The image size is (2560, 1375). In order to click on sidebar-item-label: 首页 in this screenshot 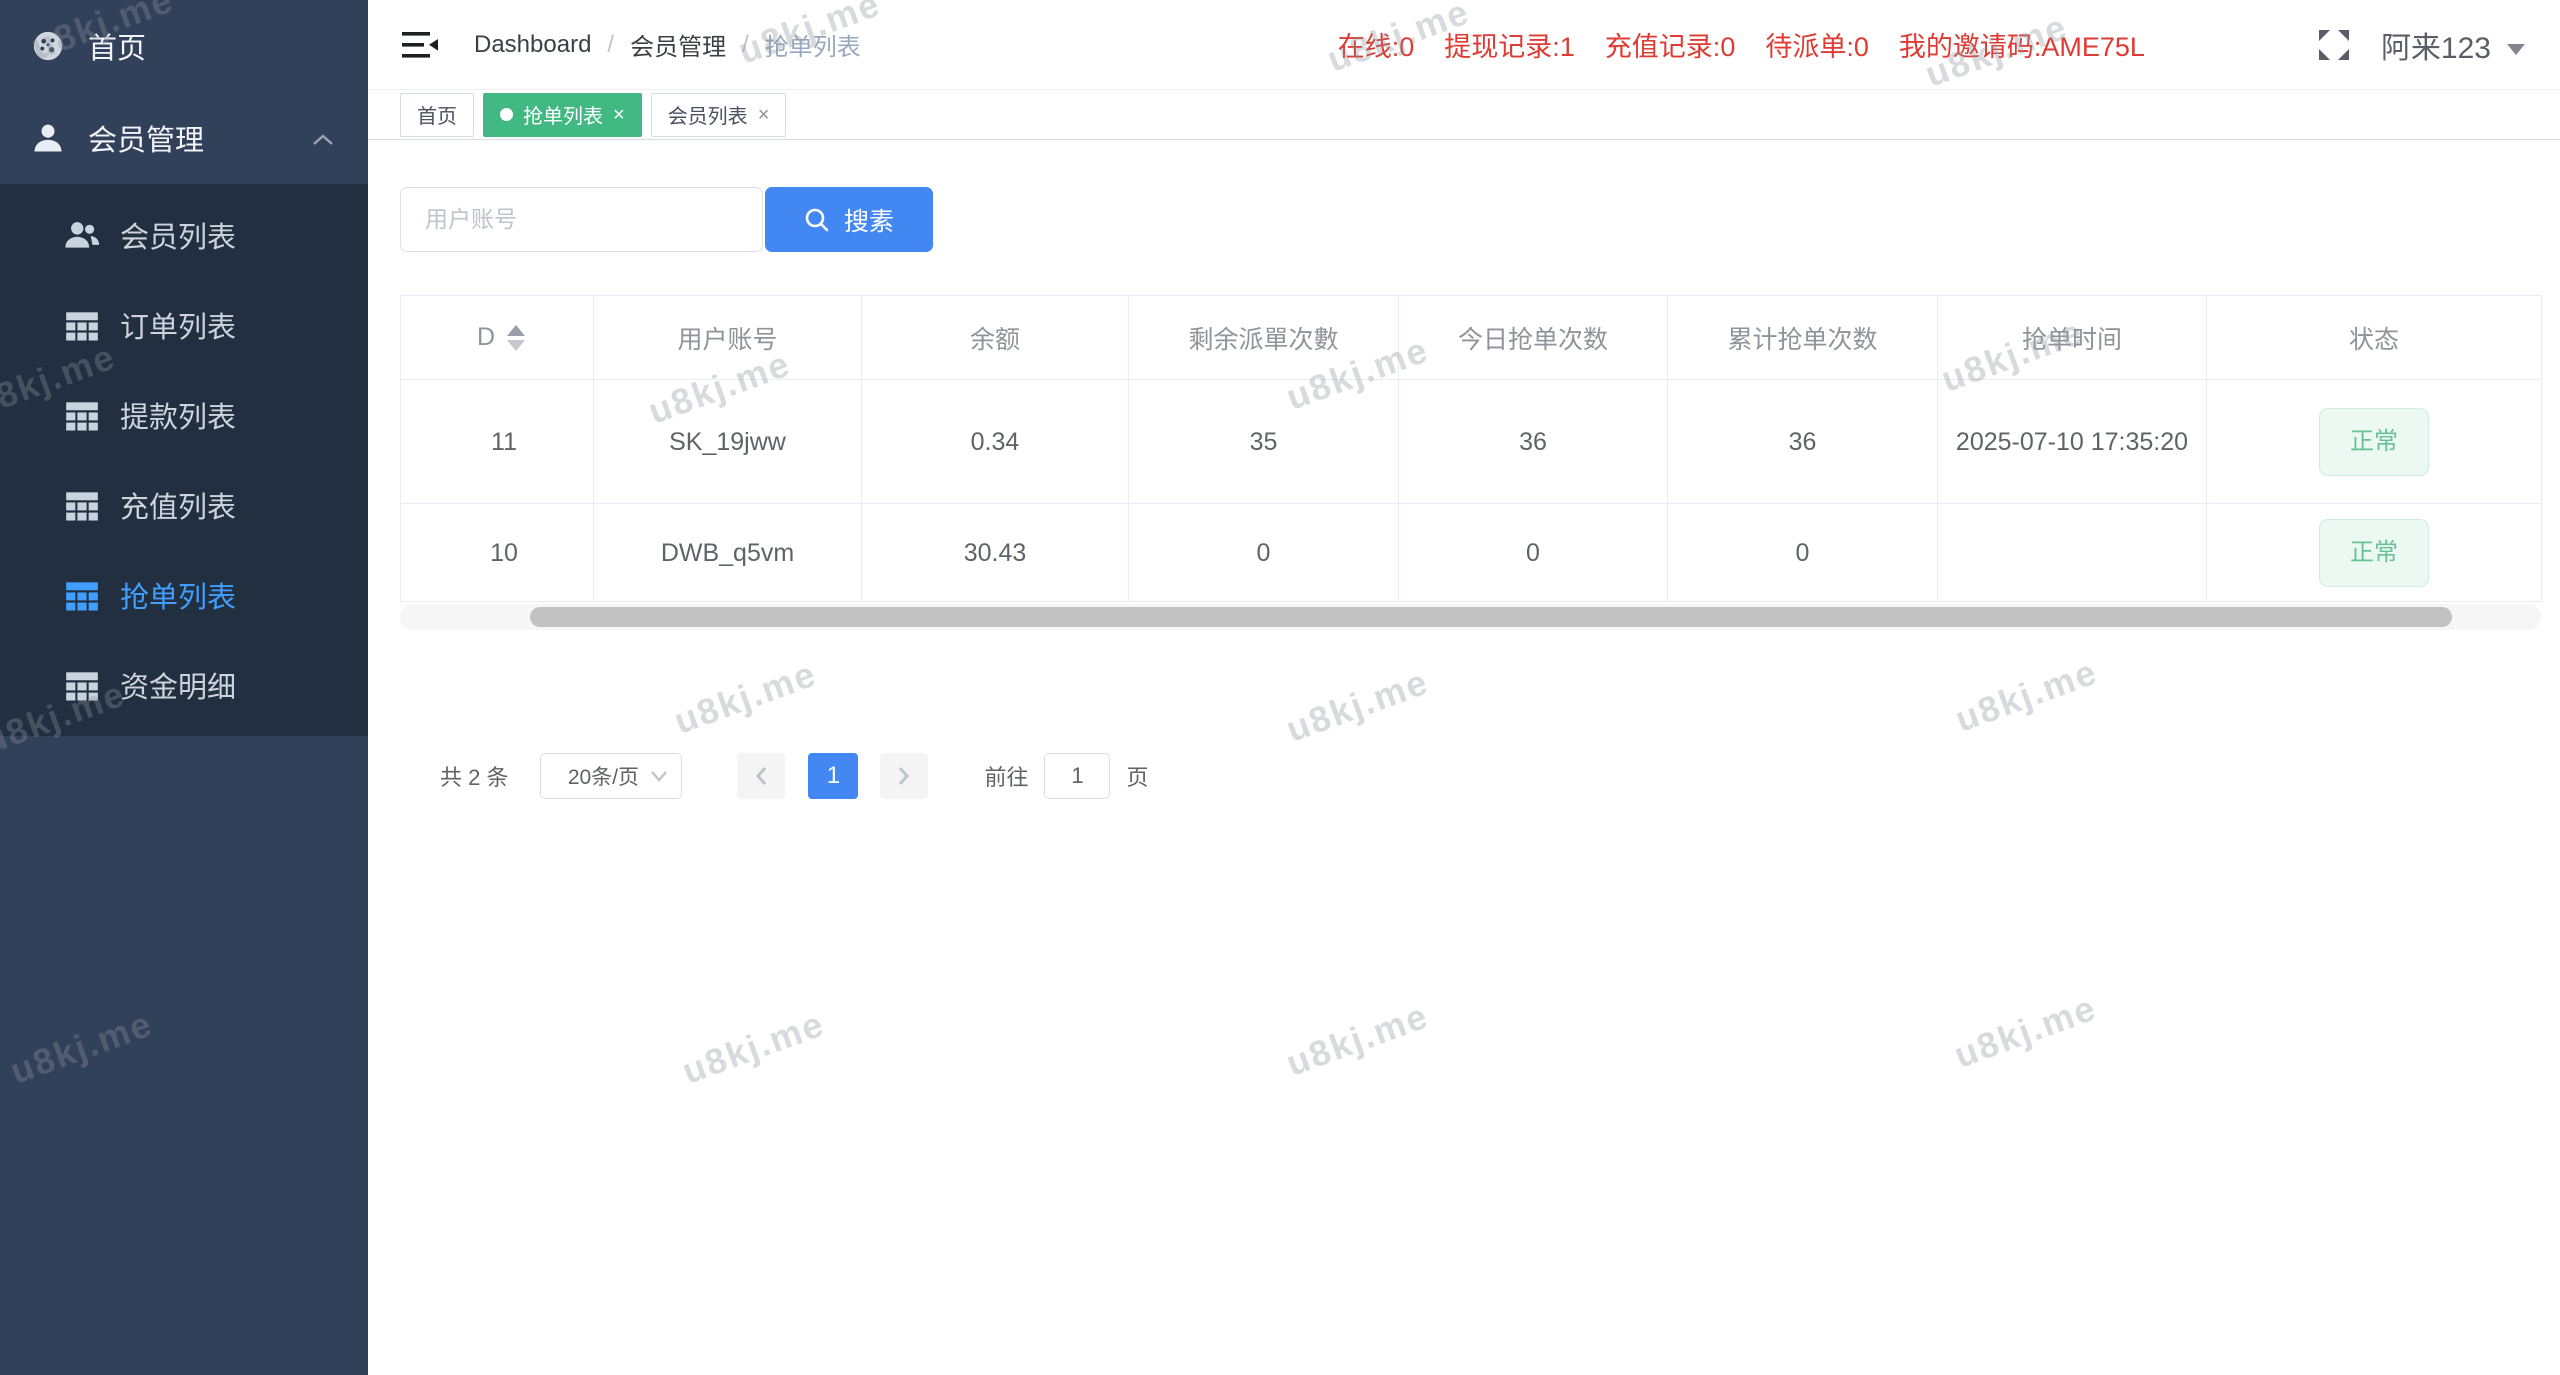, I will do `click(117, 49)`.